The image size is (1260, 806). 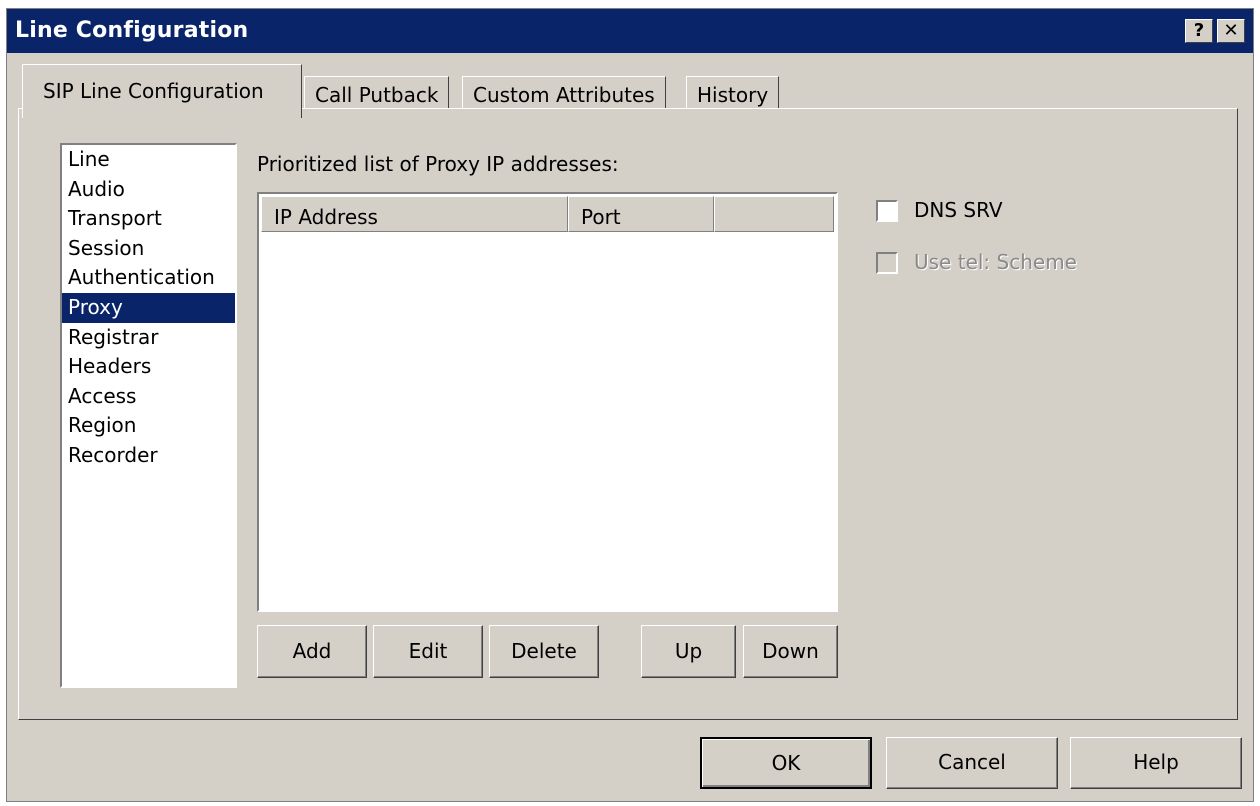 I want to click on button-label: Help, so click(x=1156, y=762).